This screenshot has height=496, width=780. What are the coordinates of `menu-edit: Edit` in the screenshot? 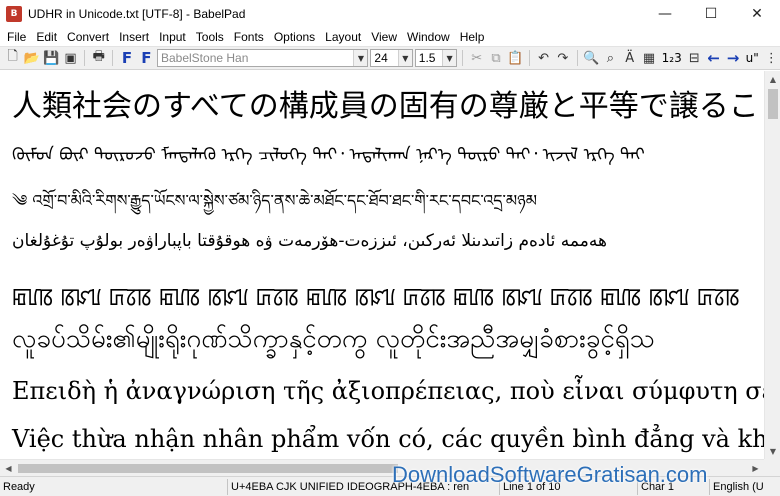 It's located at (46, 37).